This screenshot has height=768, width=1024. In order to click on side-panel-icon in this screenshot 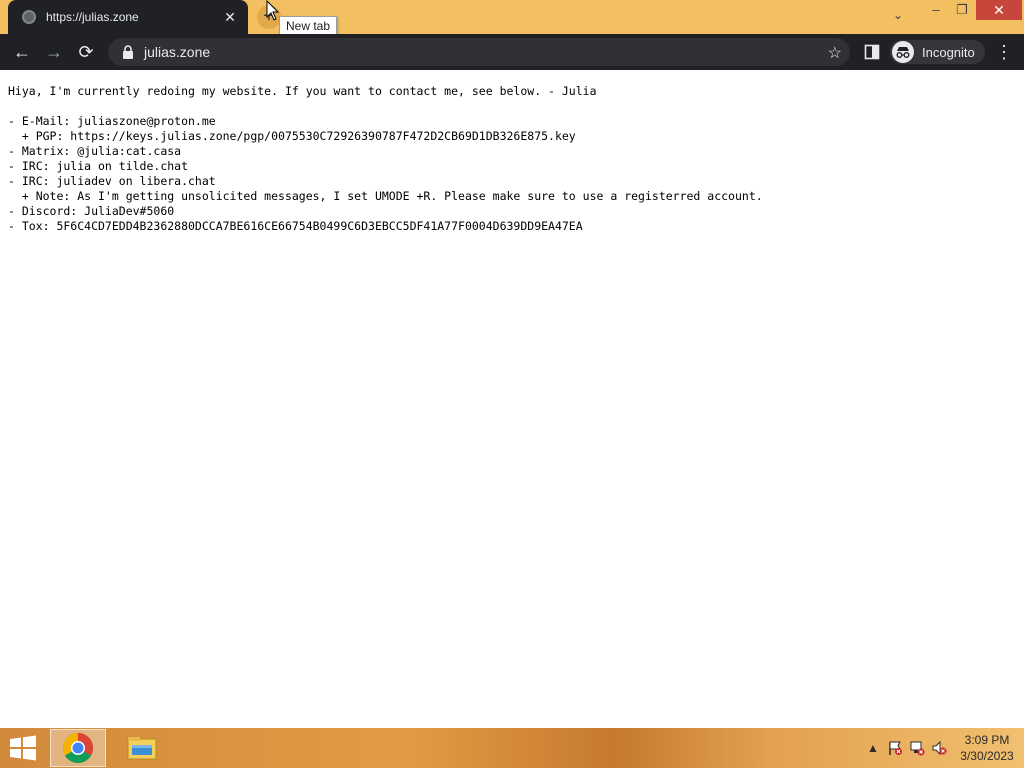, I will do `click(872, 52)`.